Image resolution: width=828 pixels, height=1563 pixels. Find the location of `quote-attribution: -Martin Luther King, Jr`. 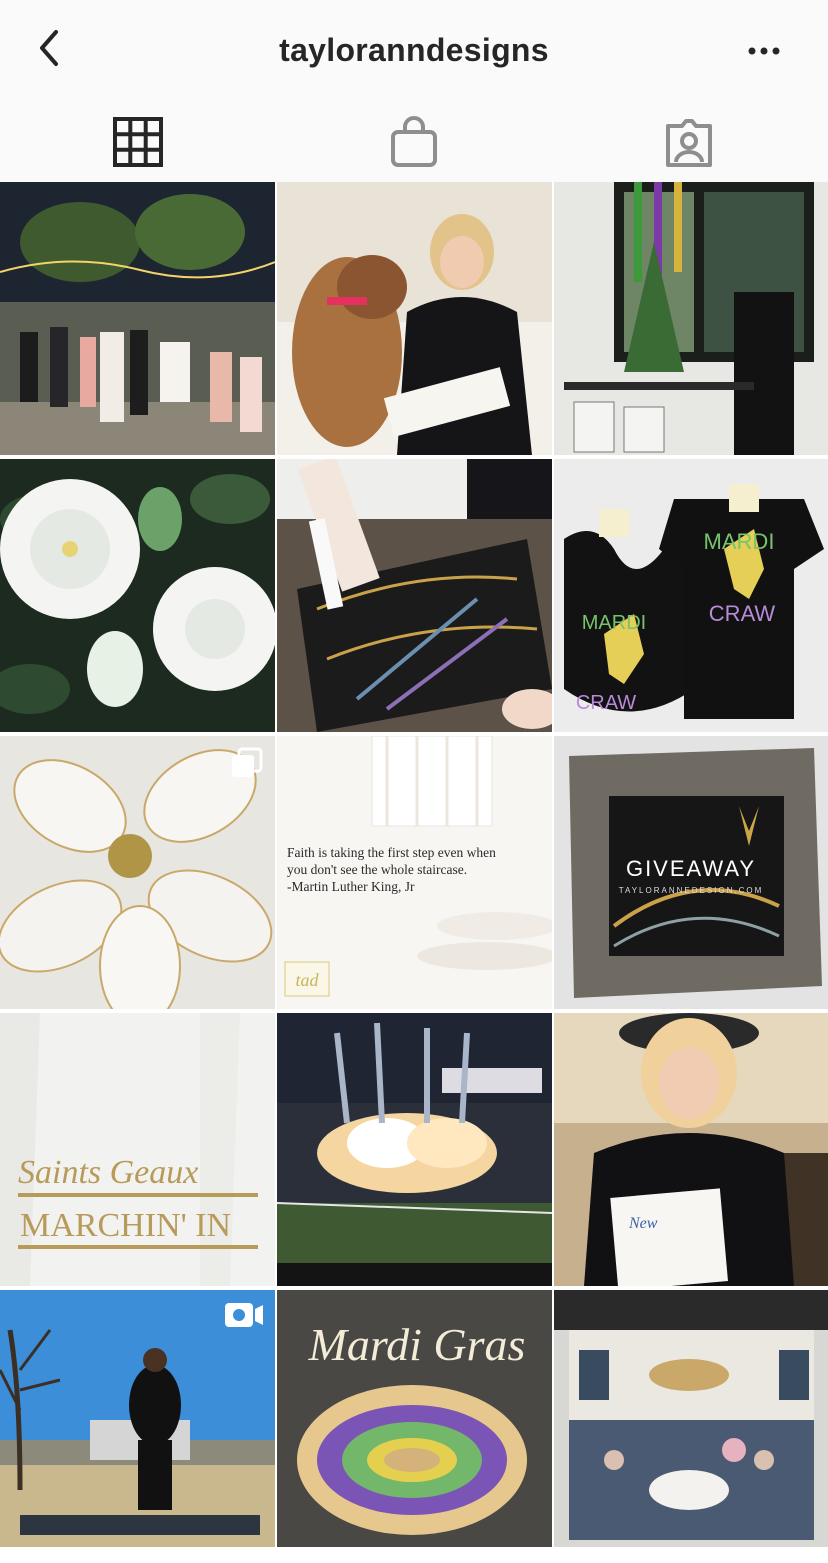

quote-attribution: -Martin Luther King, Jr is located at coordinates (351, 886).